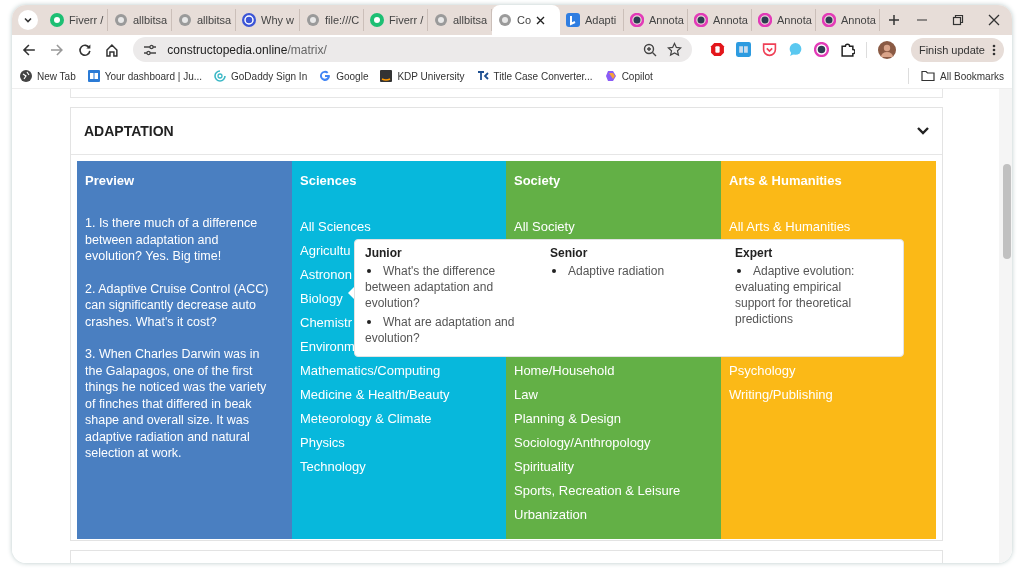 This screenshot has height=568, width=1024. What do you see at coordinates (962, 76) in the screenshot?
I see `all-bookmarks-link: All Bookmarks` at bounding box center [962, 76].